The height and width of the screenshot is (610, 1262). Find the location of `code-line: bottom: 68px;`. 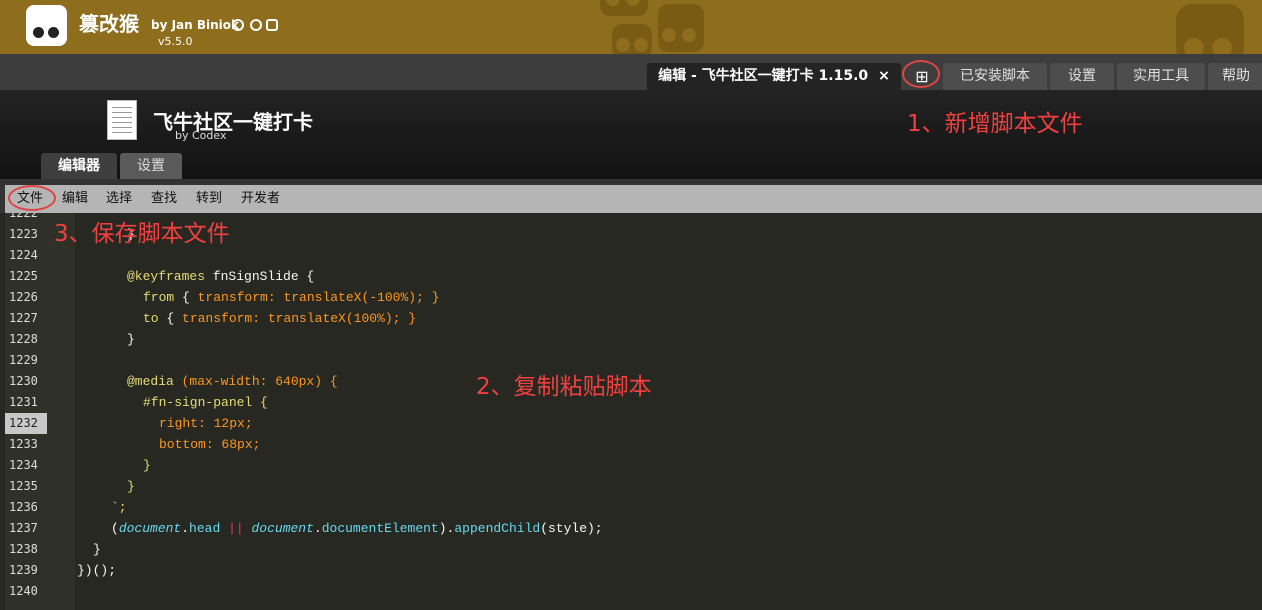

code-line: bottom: 68px; is located at coordinates (210, 444).